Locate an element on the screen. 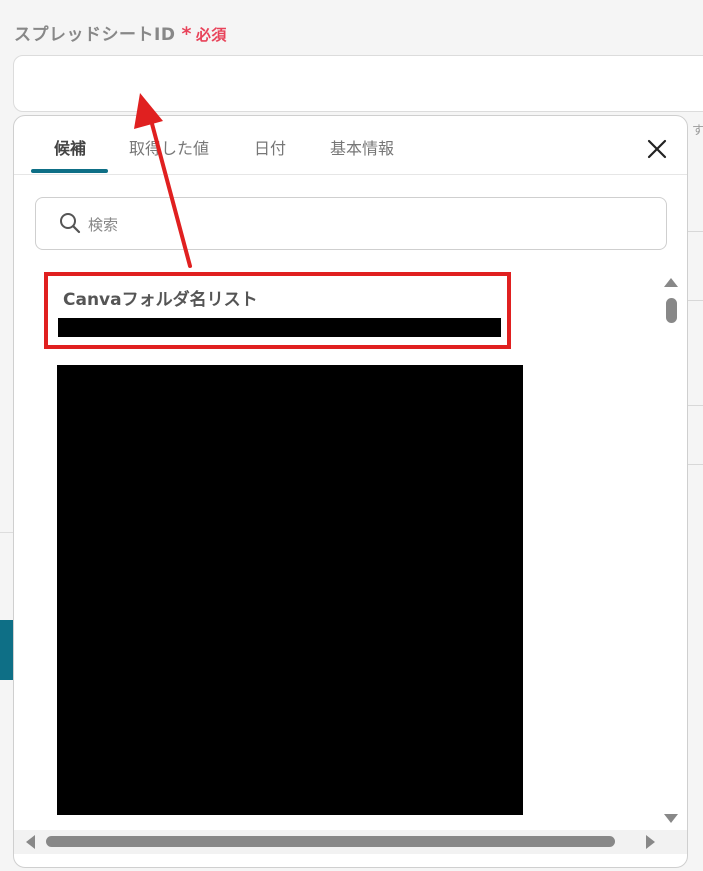 The width and height of the screenshot is (703, 871). search-input: 検索 is located at coordinates (351, 223).